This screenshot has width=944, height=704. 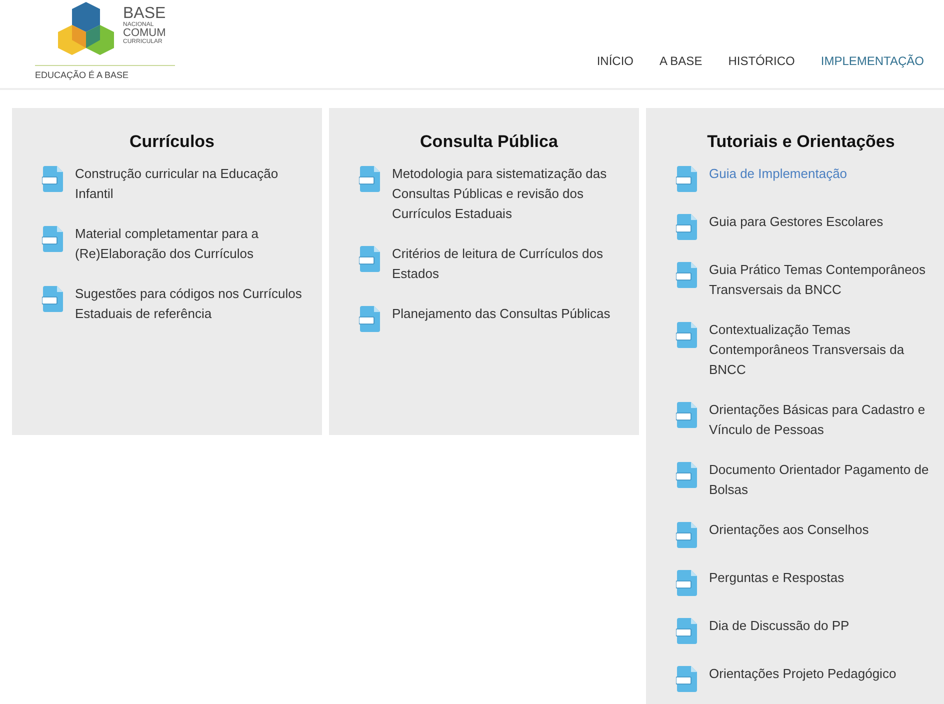 What do you see at coordinates (823, 350) in the screenshot?
I see `document-link: Contextualização Temas Contemporâneos Transversais da BNCC` at bounding box center [823, 350].